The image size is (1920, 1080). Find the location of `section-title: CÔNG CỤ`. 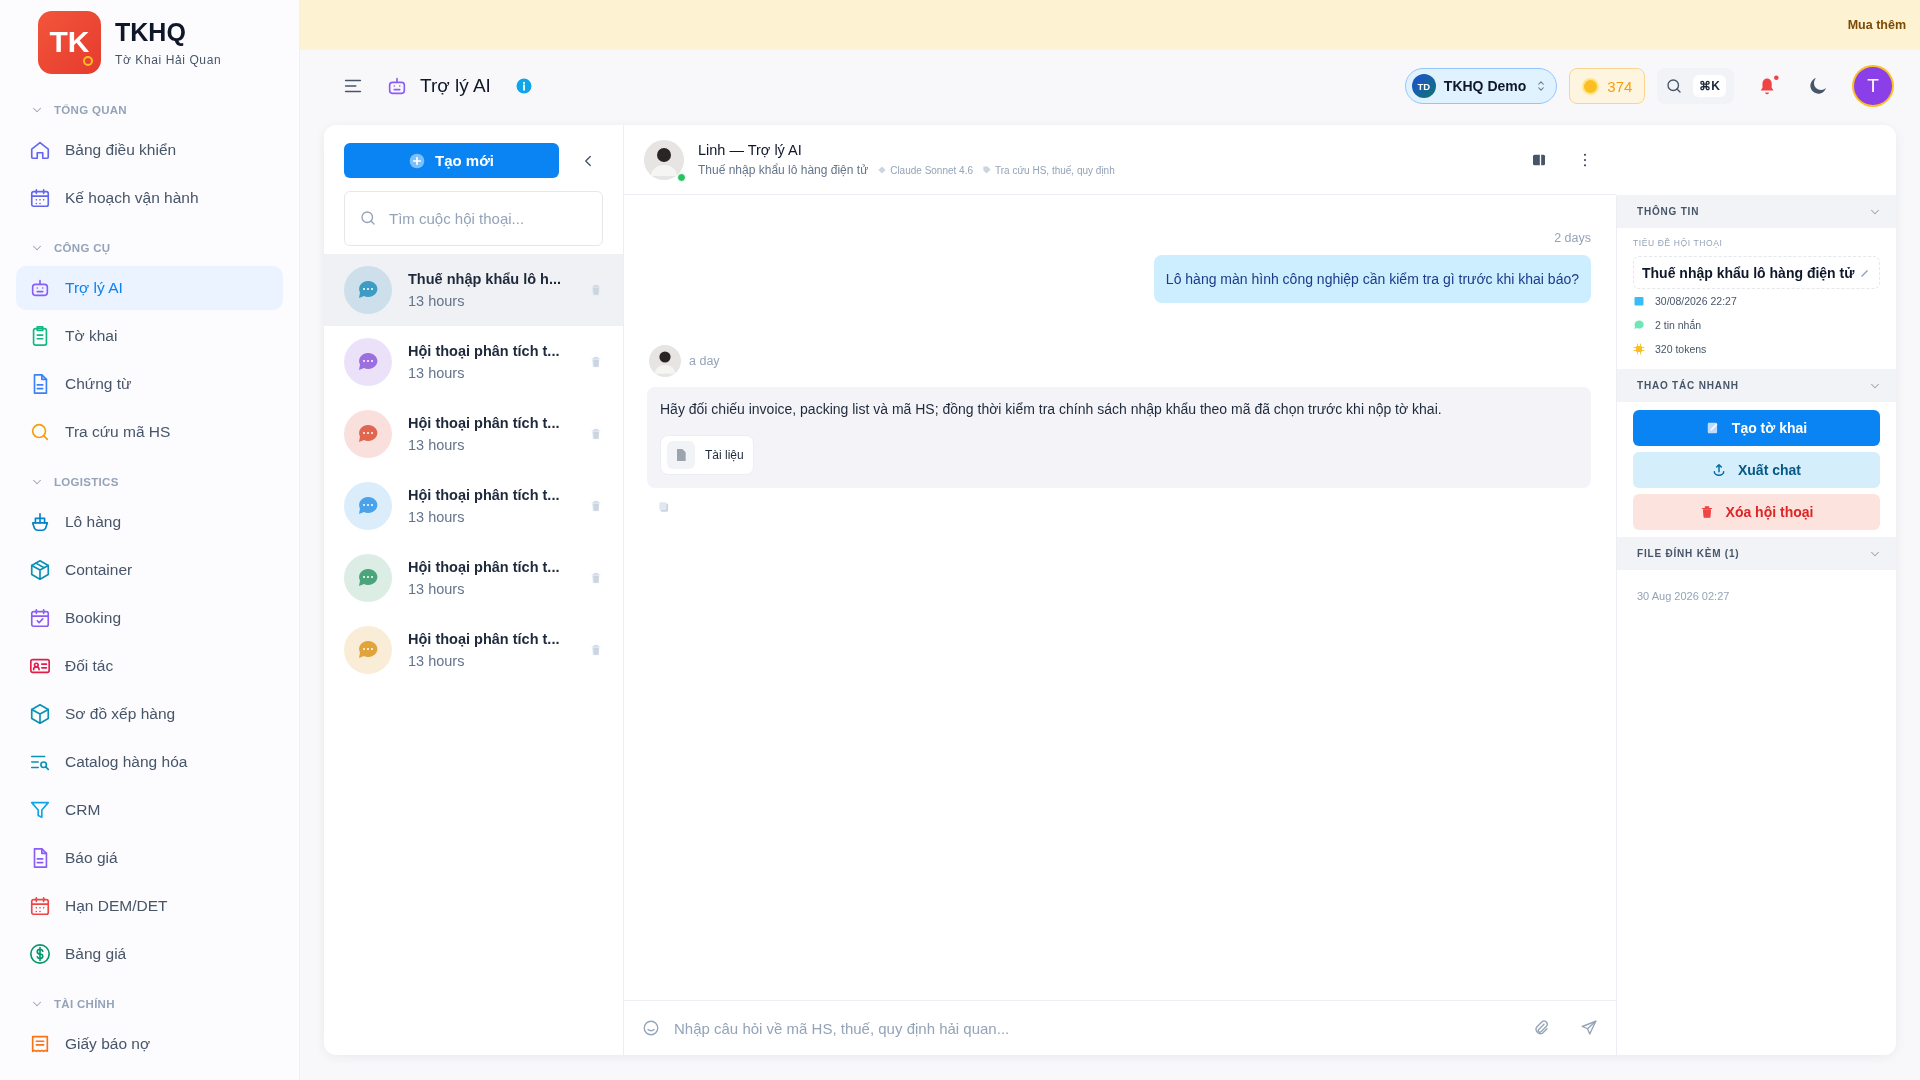

section-title: CÔNG CỤ is located at coordinates (82, 248).